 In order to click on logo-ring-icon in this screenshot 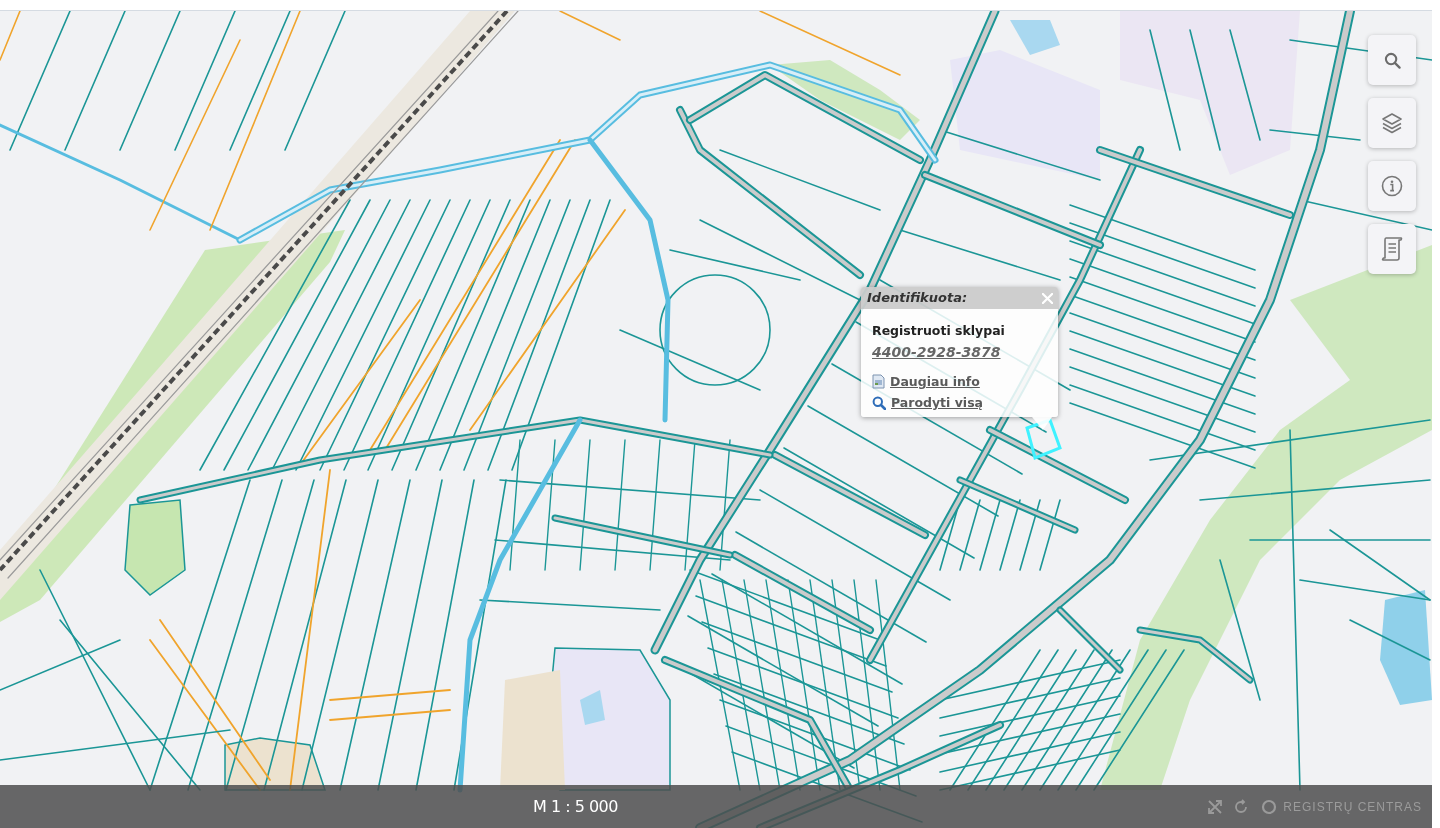, I will do `click(1269, 806)`.